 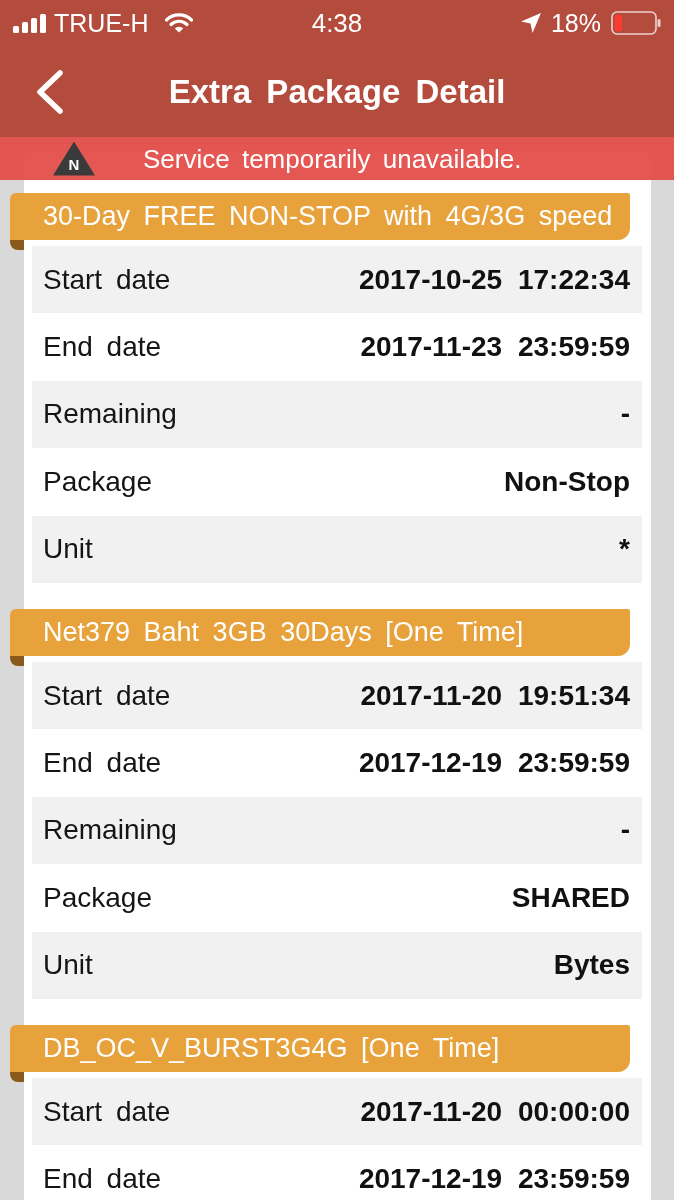 I want to click on status-time: 4:38, so click(x=337, y=23).